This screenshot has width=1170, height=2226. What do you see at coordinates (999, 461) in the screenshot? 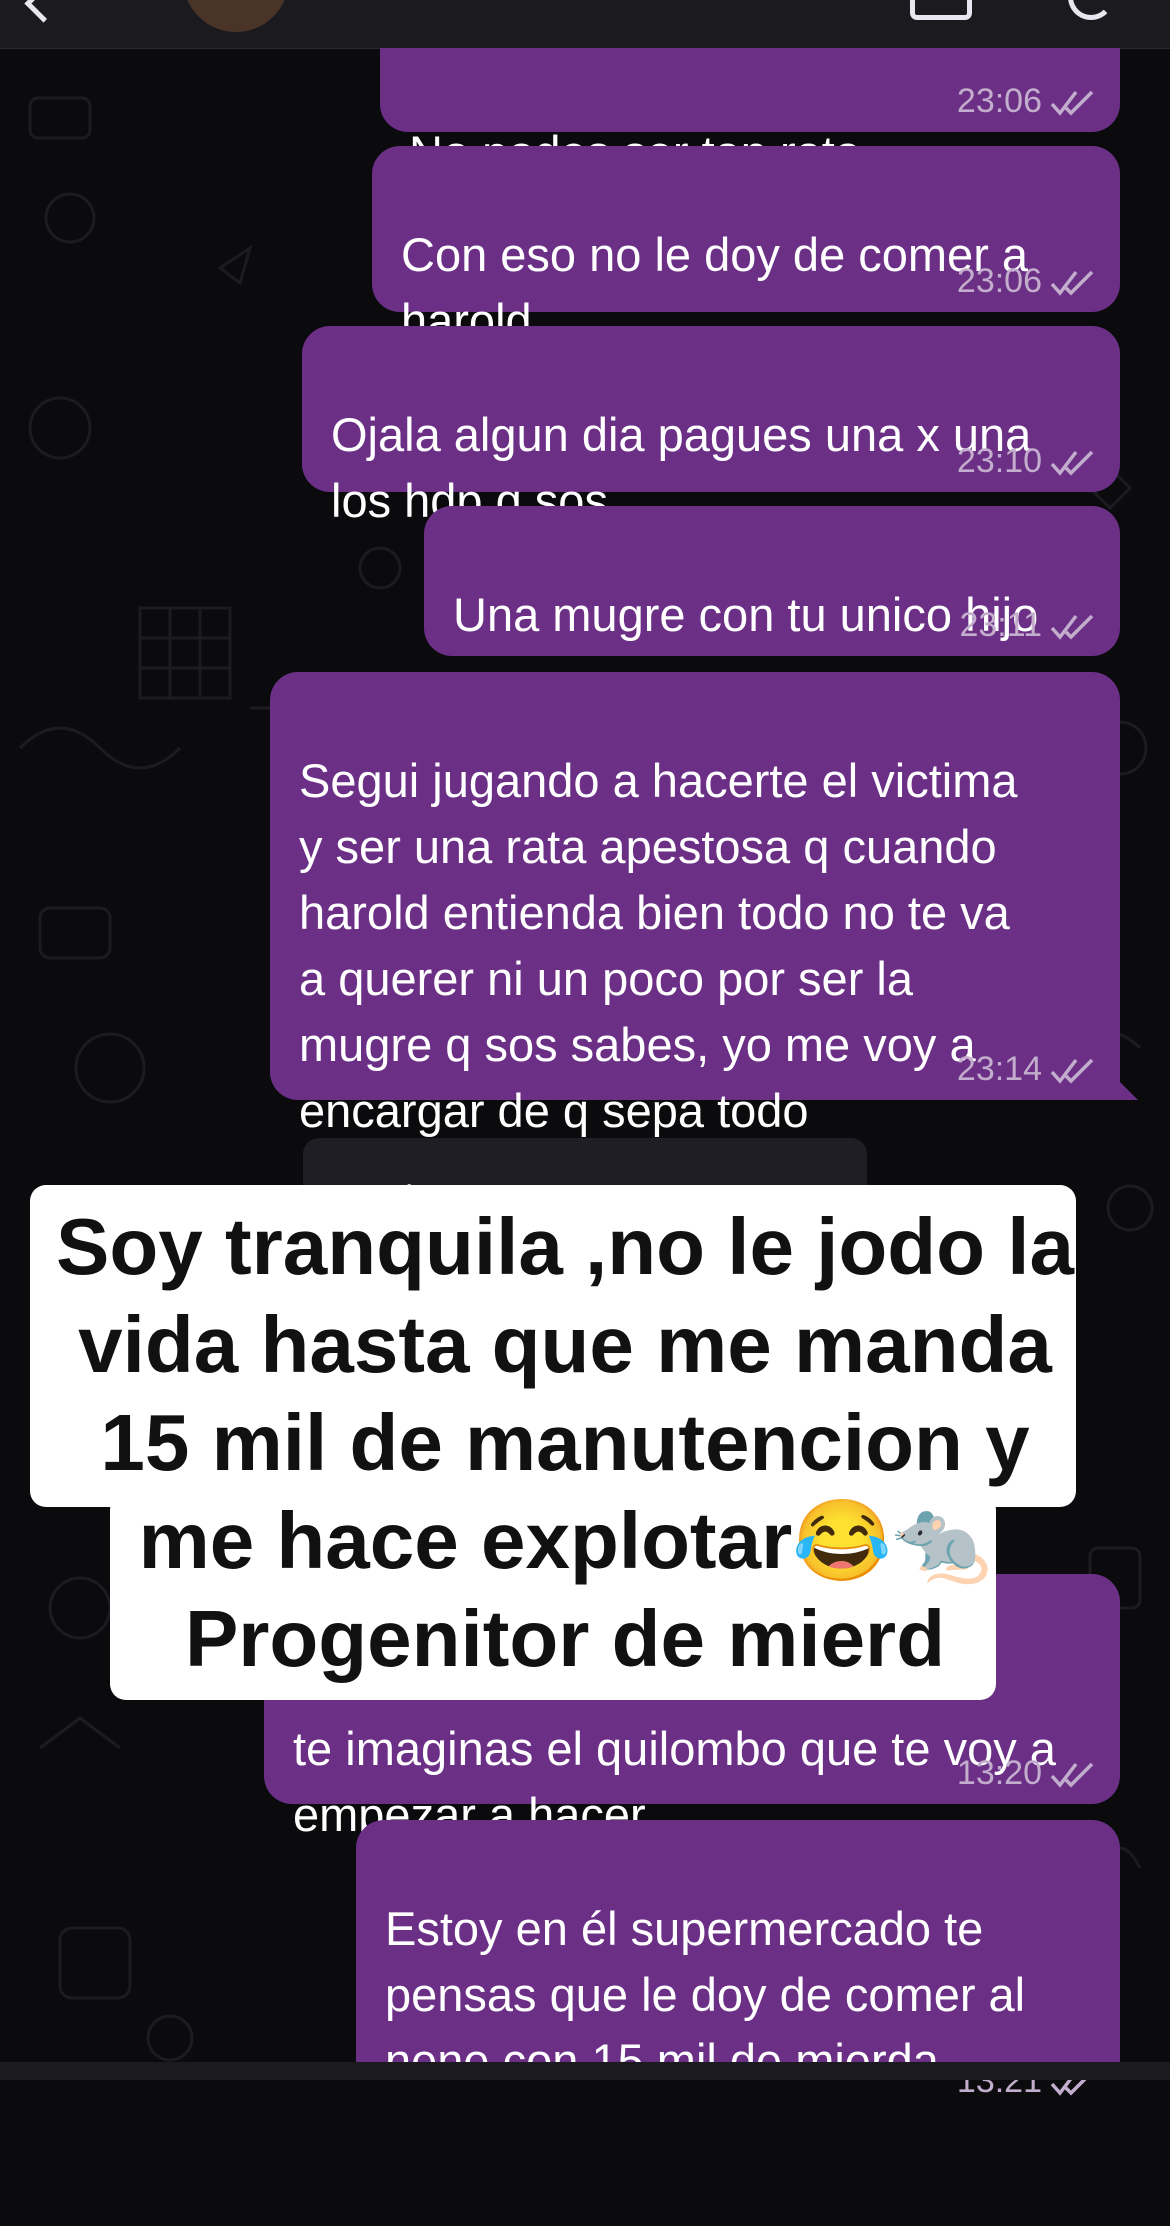
I see `message-time: 23:10` at bounding box center [999, 461].